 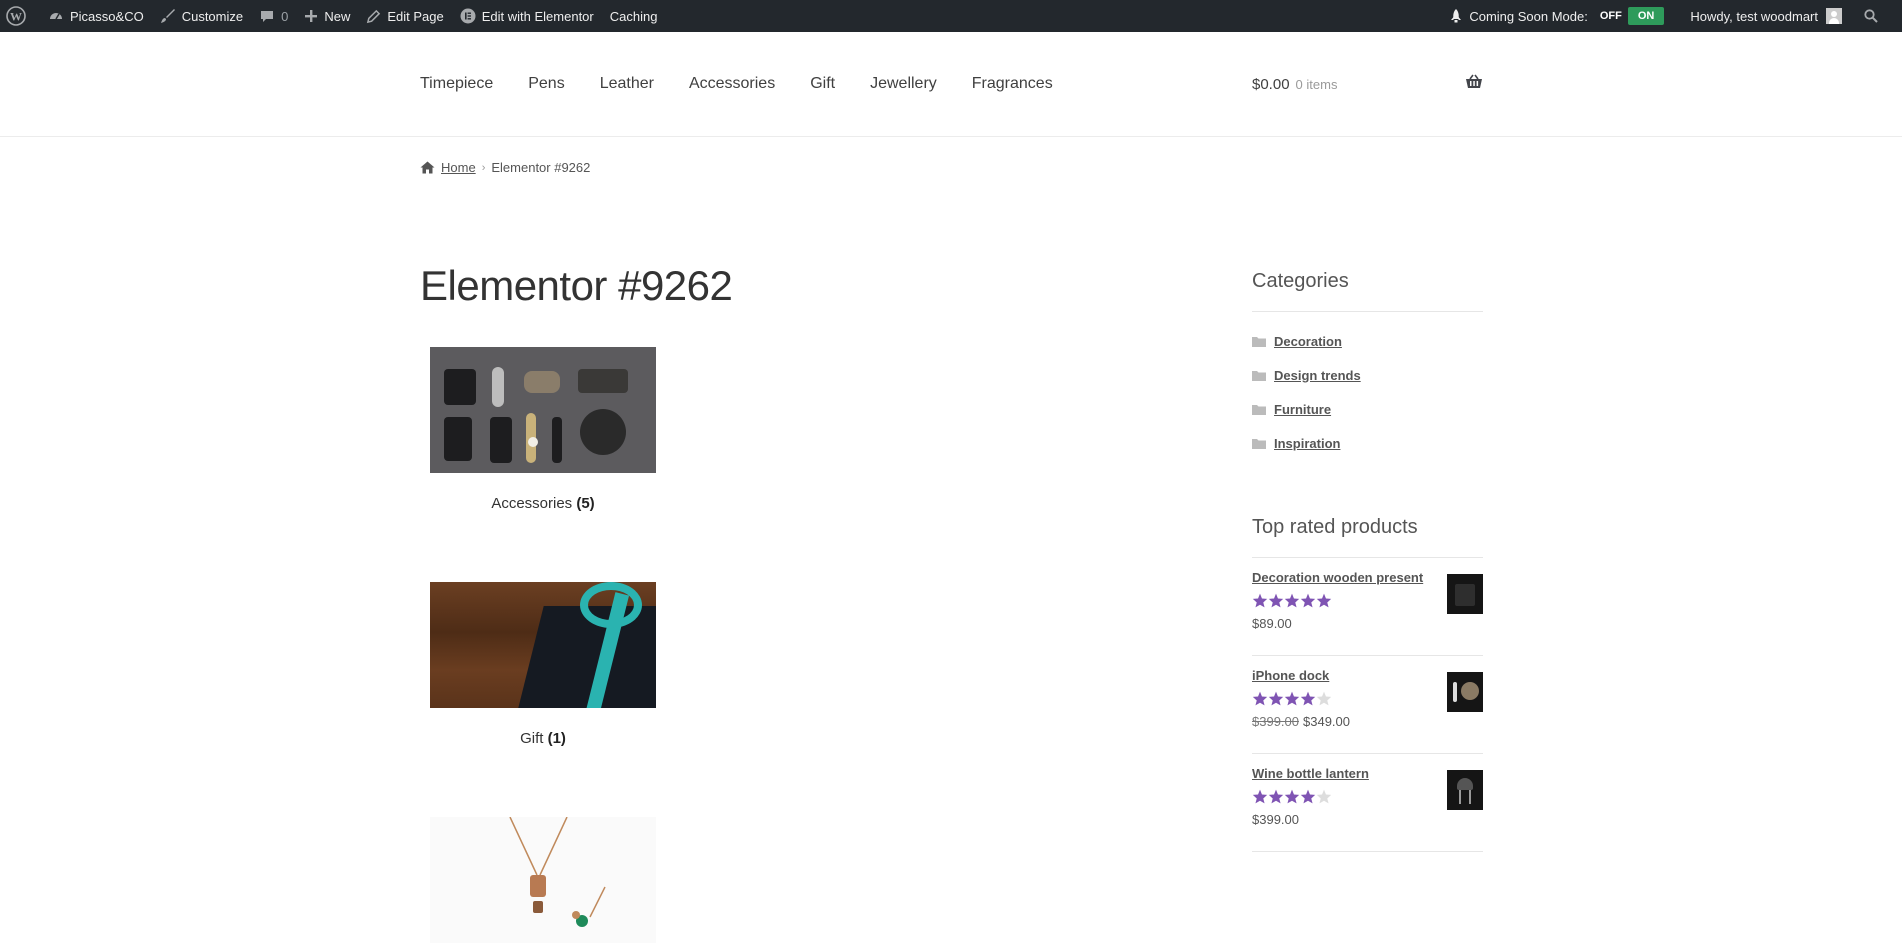 What do you see at coordinates (1317, 375) in the screenshot?
I see `category-link-design-trends: Design trends` at bounding box center [1317, 375].